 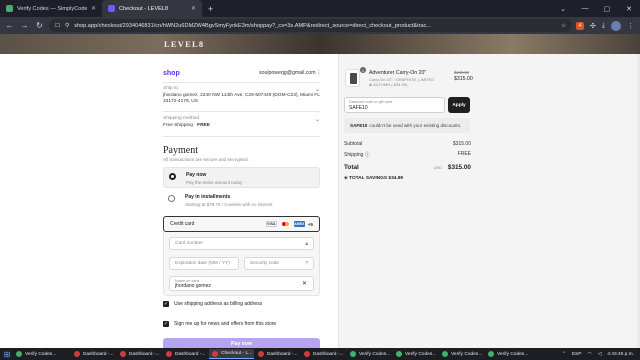 I want to click on luggage-icon, so click(x=353, y=78).